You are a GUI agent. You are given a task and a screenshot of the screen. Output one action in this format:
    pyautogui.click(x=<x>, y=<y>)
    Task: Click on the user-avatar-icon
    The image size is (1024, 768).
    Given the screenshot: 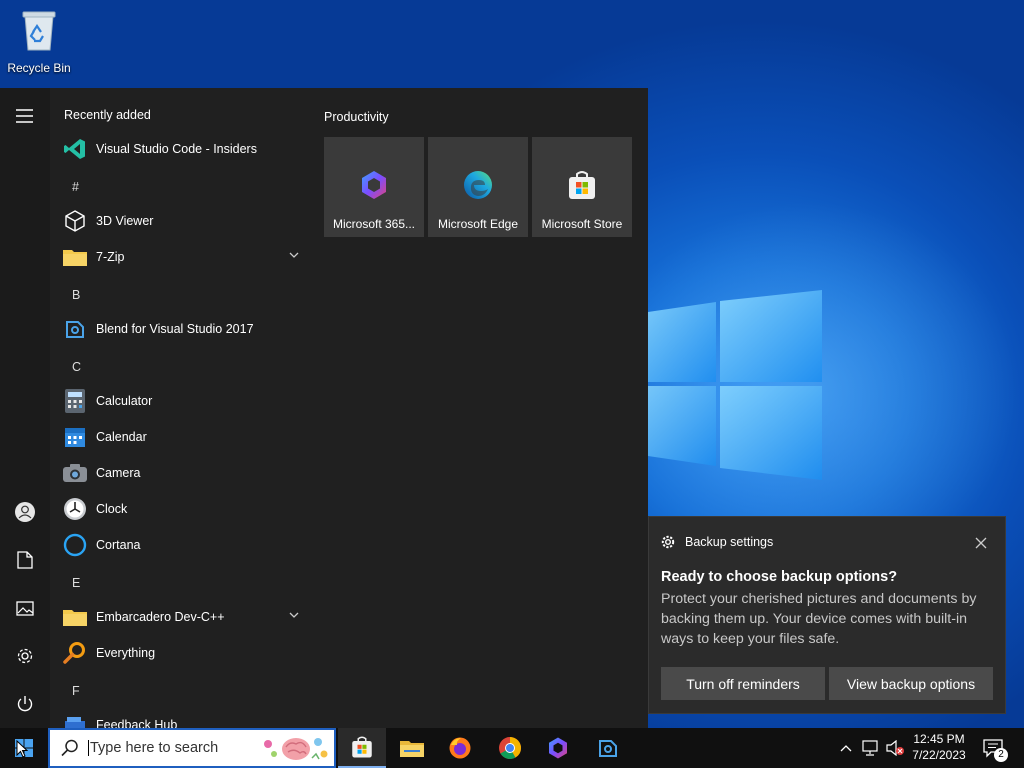 What is the action you would take?
    pyautogui.click(x=25, y=512)
    